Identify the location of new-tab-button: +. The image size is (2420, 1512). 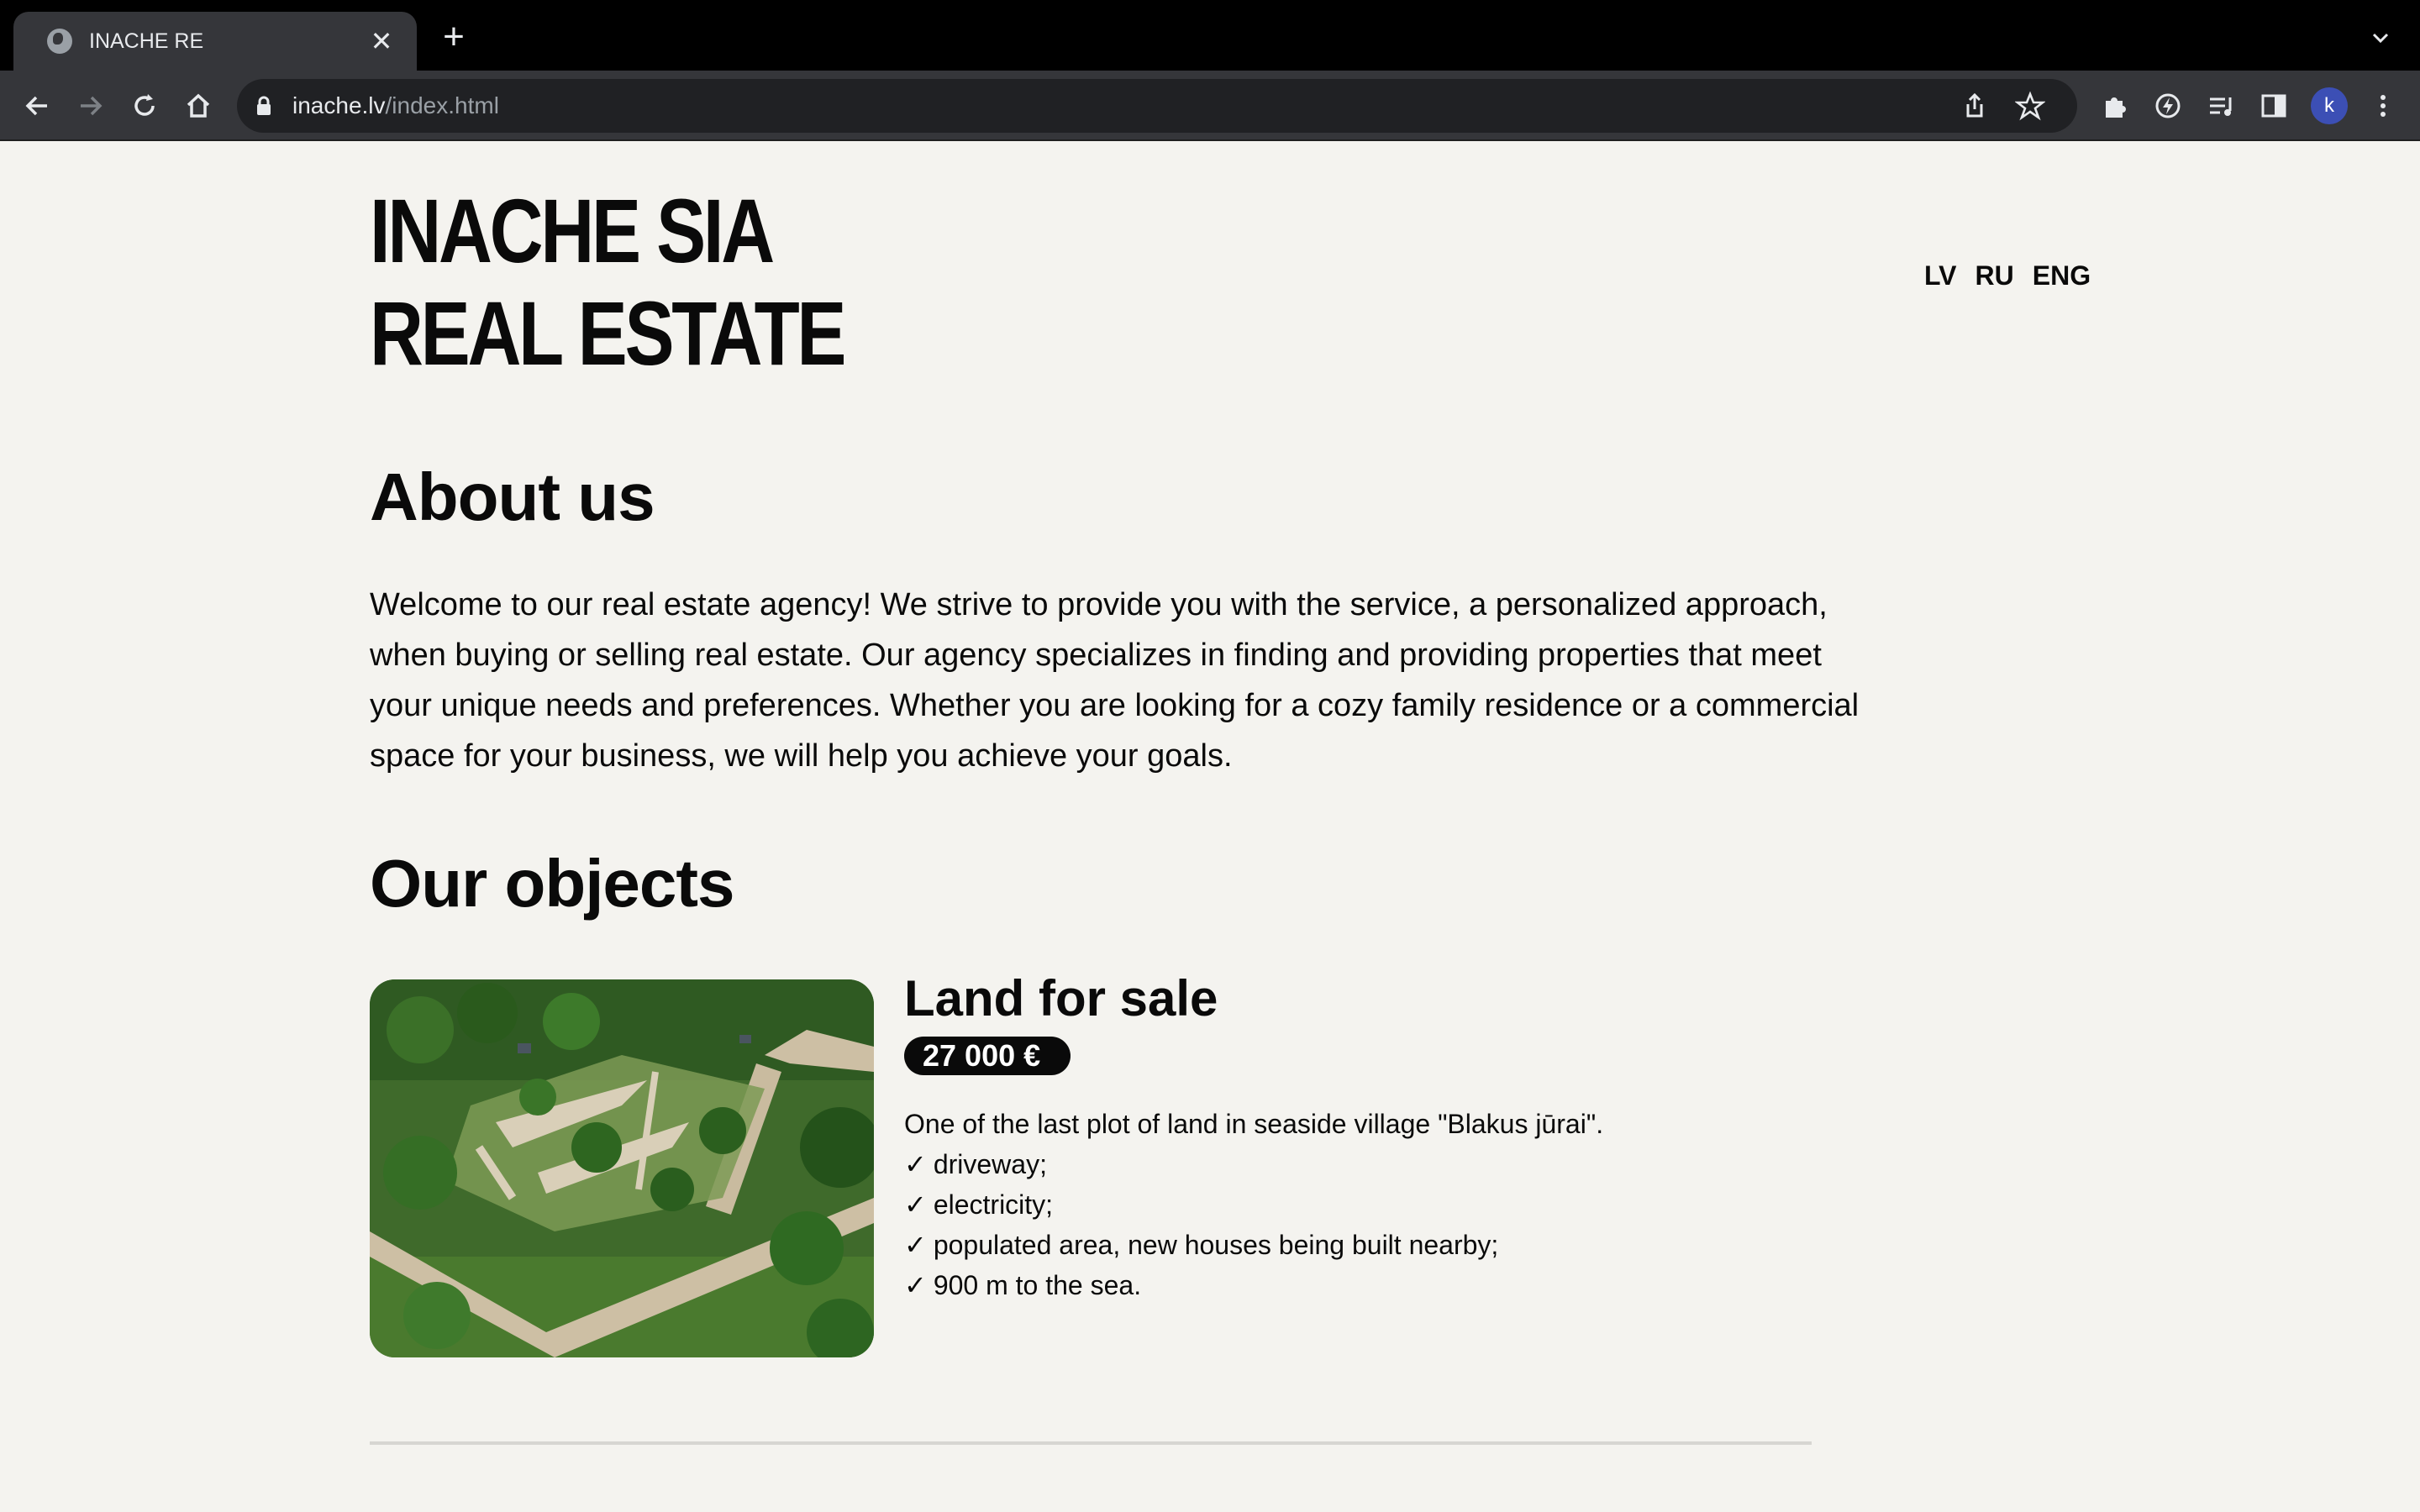
(453, 36).